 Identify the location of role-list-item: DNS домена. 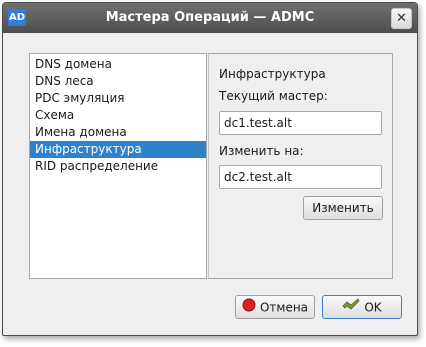
(118, 64).